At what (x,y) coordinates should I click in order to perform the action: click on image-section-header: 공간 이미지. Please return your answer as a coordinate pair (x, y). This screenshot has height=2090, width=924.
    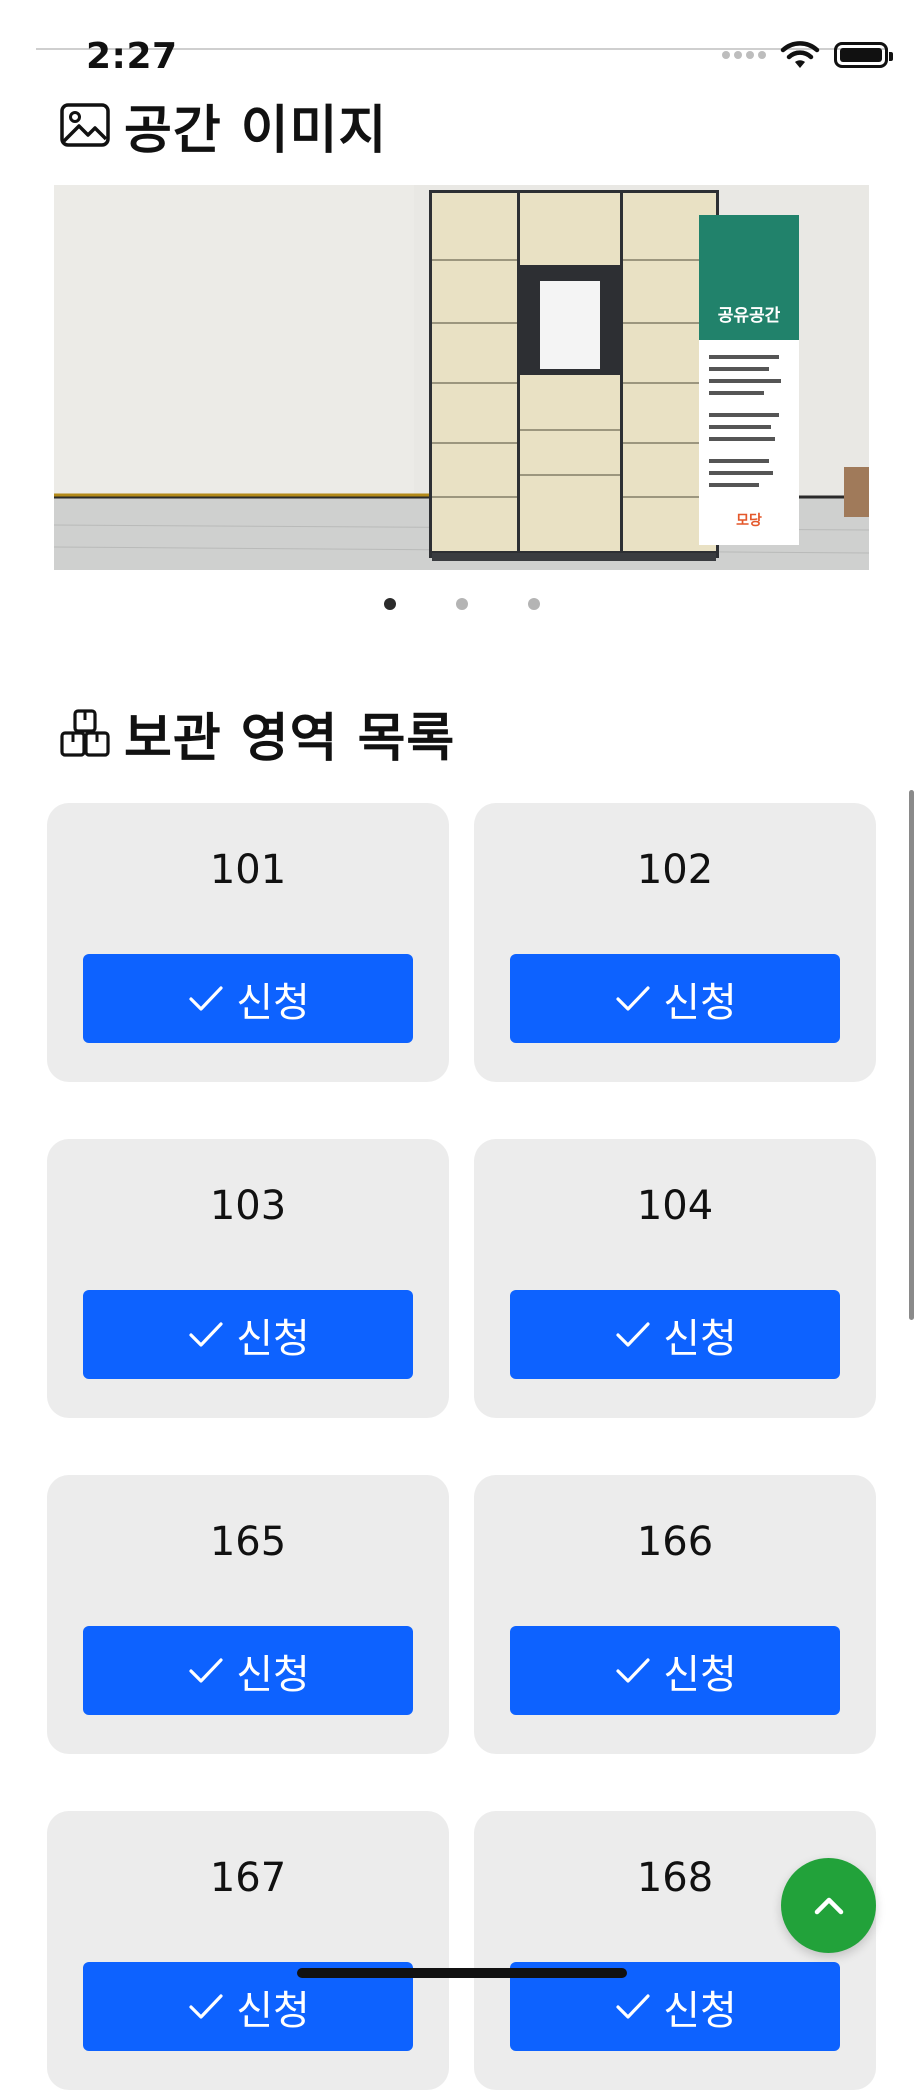
    Looking at the image, I should click on (222, 125).